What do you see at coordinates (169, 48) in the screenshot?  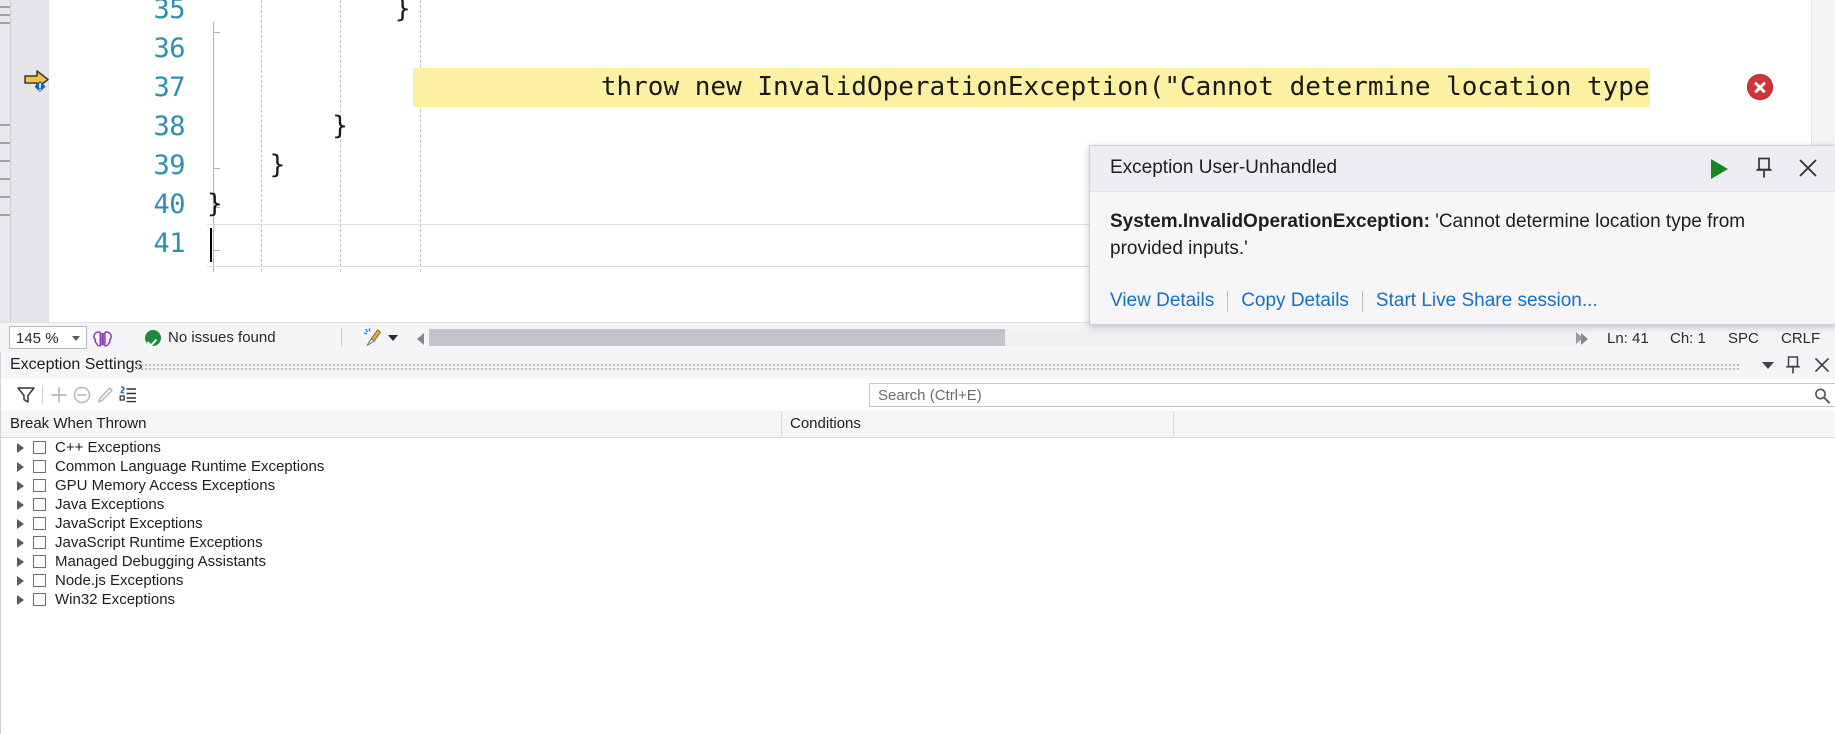 I see `line-number: 36` at bounding box center [169, 48].